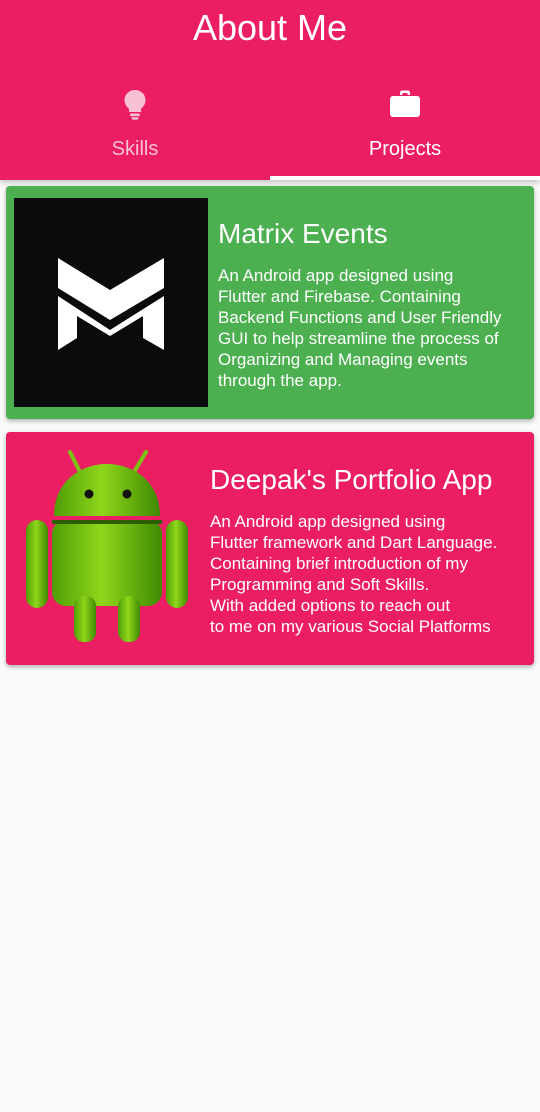  What do you see at coordinates (405, 103) in the screenshot?
I see `briefcase-icon` at bounding box center [405, 103].